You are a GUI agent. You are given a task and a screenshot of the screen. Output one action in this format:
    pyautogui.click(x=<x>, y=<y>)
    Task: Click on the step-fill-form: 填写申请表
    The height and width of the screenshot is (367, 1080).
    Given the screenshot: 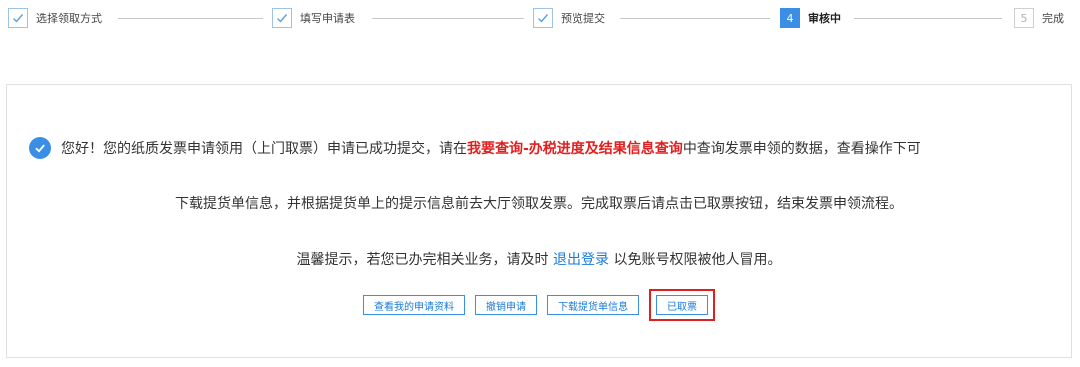 What is the action you would take?
    pyautogui.click(x=313, y=18)
    